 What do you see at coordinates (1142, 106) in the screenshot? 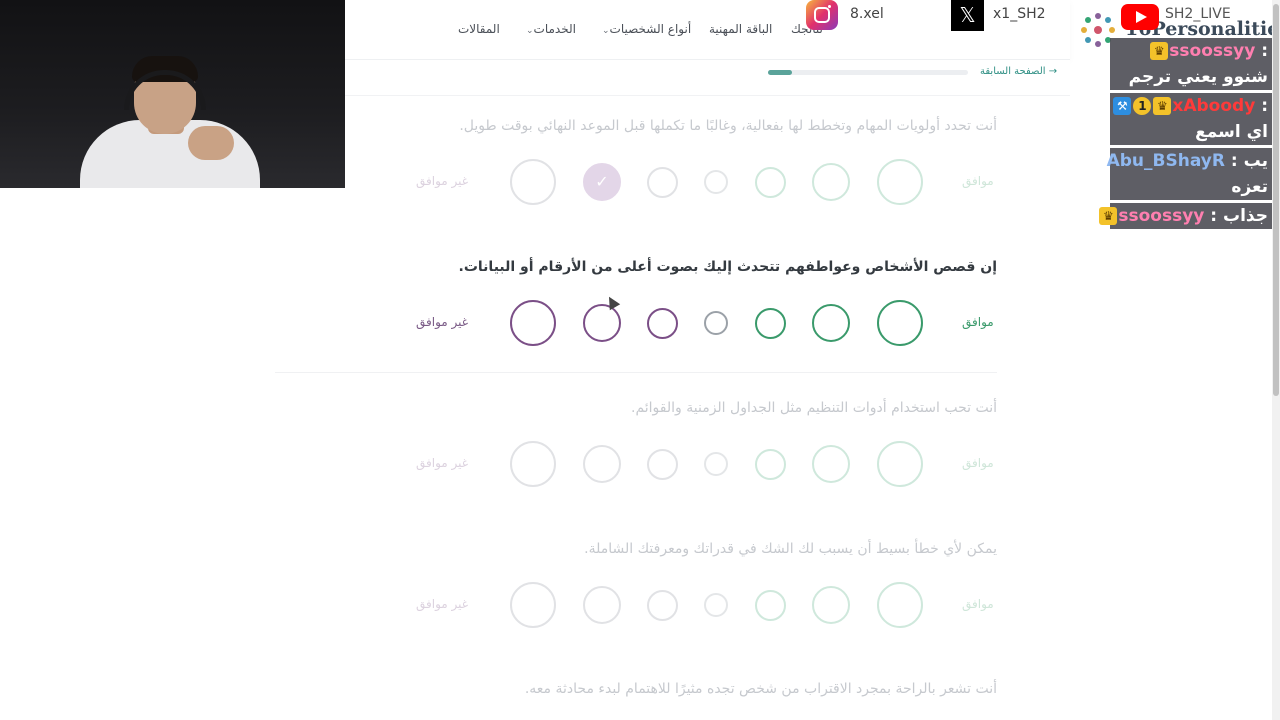
I see `subscriber-badge-icon: 1` at bounding box center [1142, 106].